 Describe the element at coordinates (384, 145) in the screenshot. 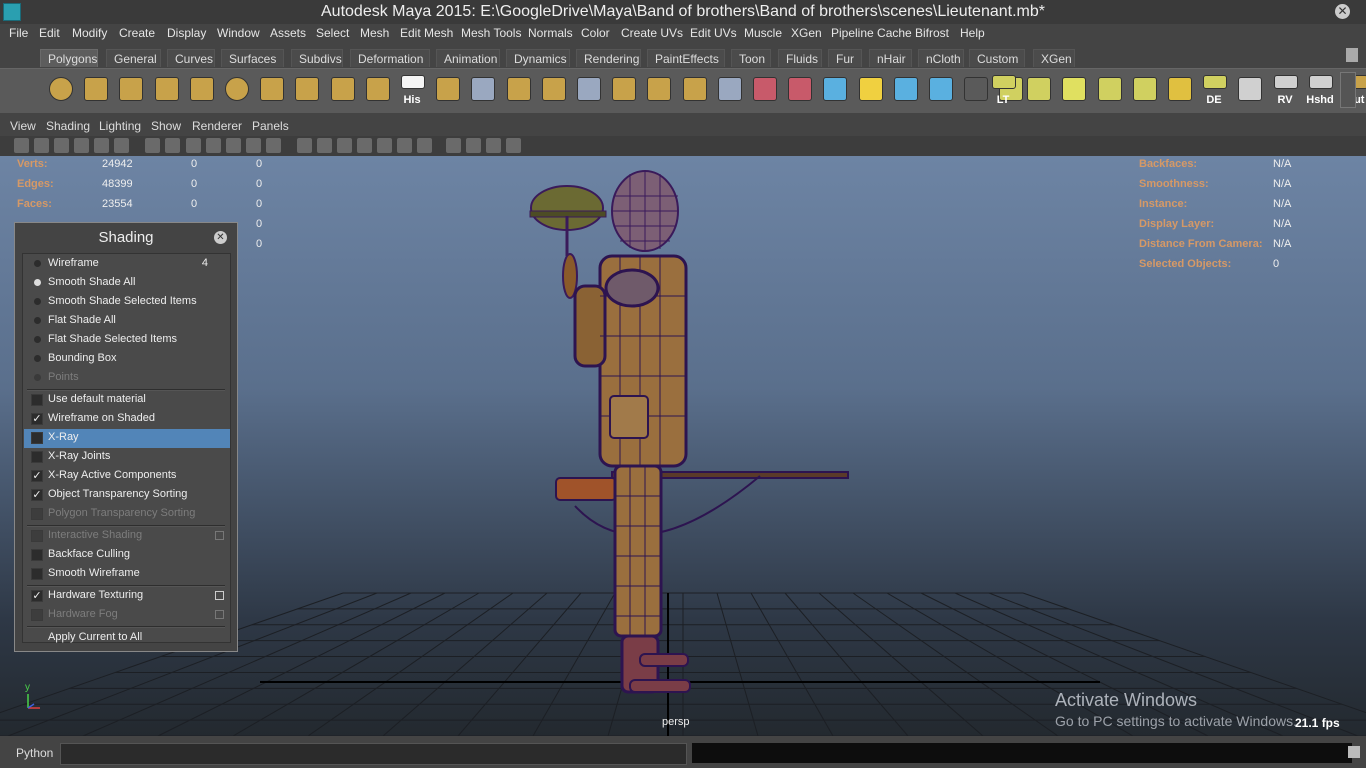

I see `shadows-icon` at that location.